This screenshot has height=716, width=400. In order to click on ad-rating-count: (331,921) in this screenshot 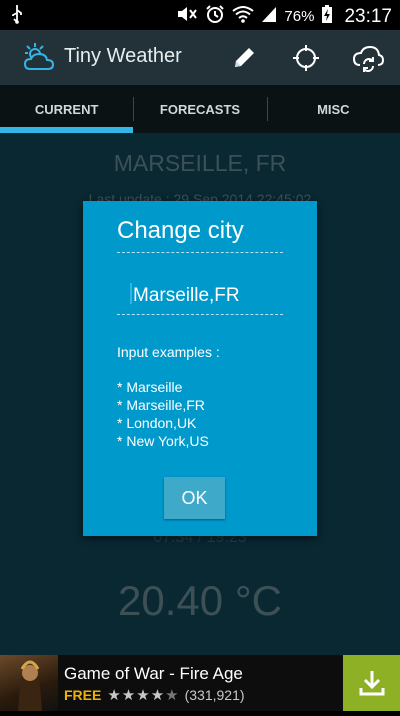, I will do `click(214, 695)`.